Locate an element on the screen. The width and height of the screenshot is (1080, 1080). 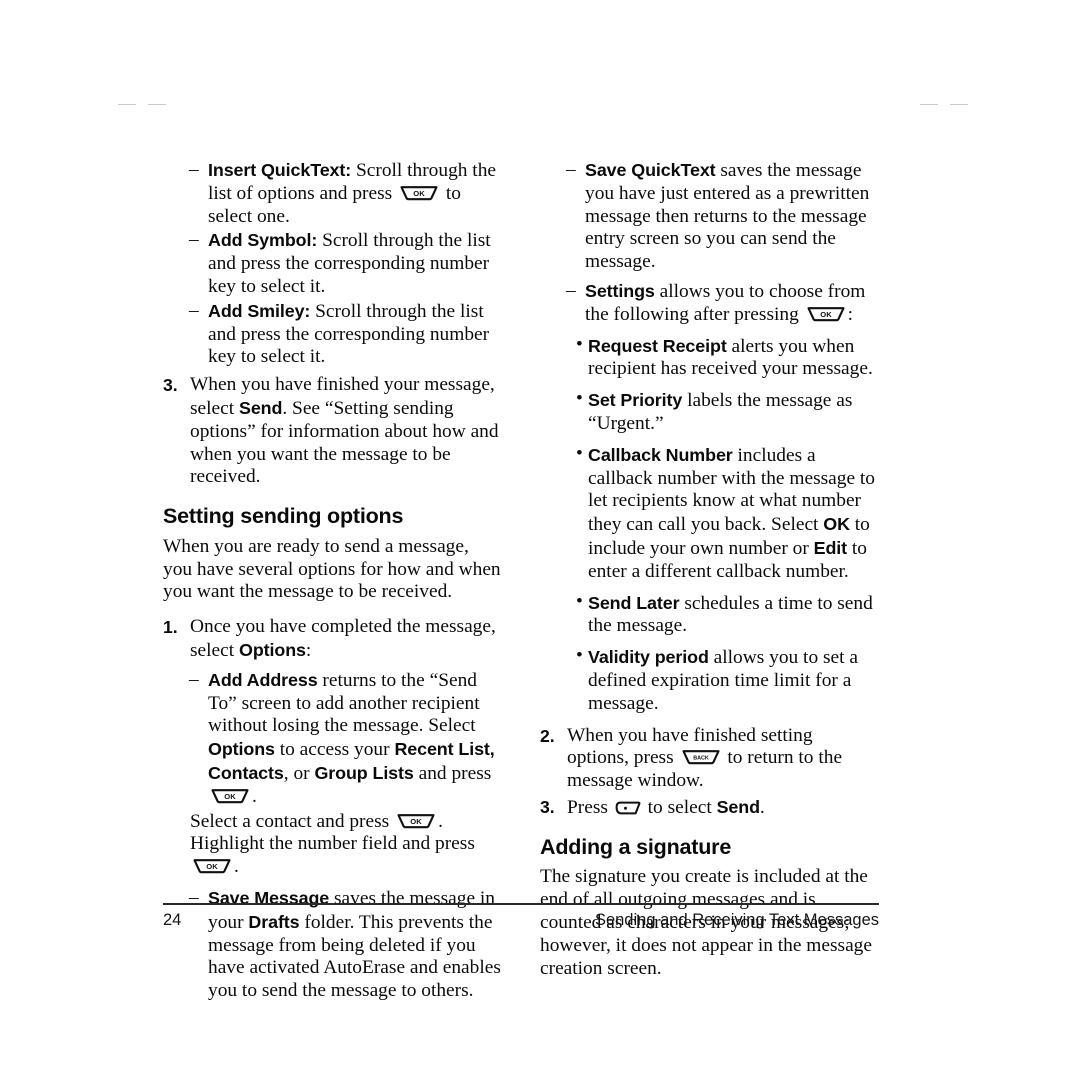
send-key-icon is located at coordinates (628, 808).